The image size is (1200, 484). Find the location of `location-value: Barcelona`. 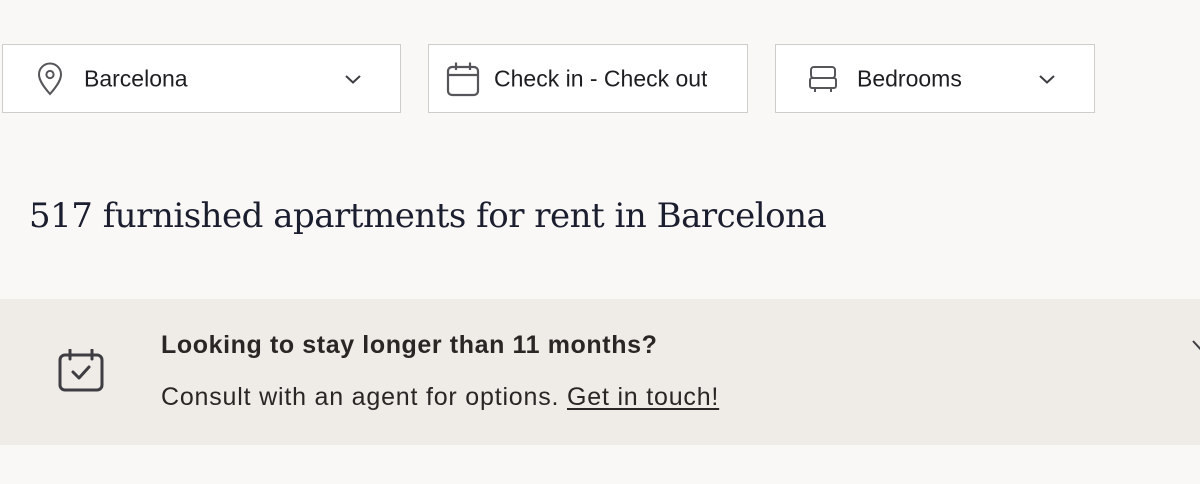

location-value: Barcelona is located at coordinates (136, 78).